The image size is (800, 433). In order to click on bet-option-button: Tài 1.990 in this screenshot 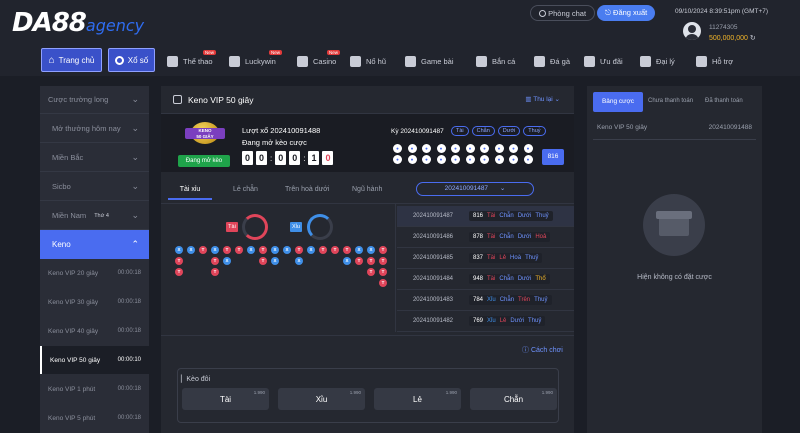, I will do `click(225, 399)`.